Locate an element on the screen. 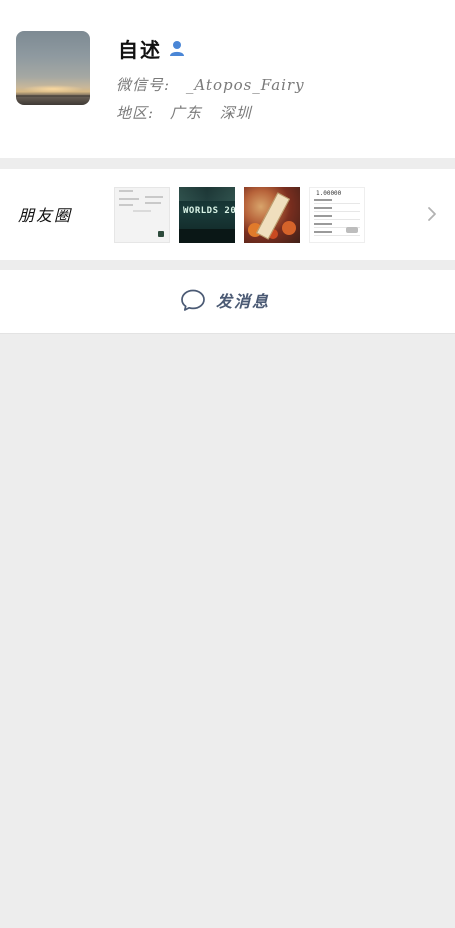 This screenshot has height=928, width=455. moments-row: 朋友圈 WORLDS 2024 is located at coordinates (227, 214).